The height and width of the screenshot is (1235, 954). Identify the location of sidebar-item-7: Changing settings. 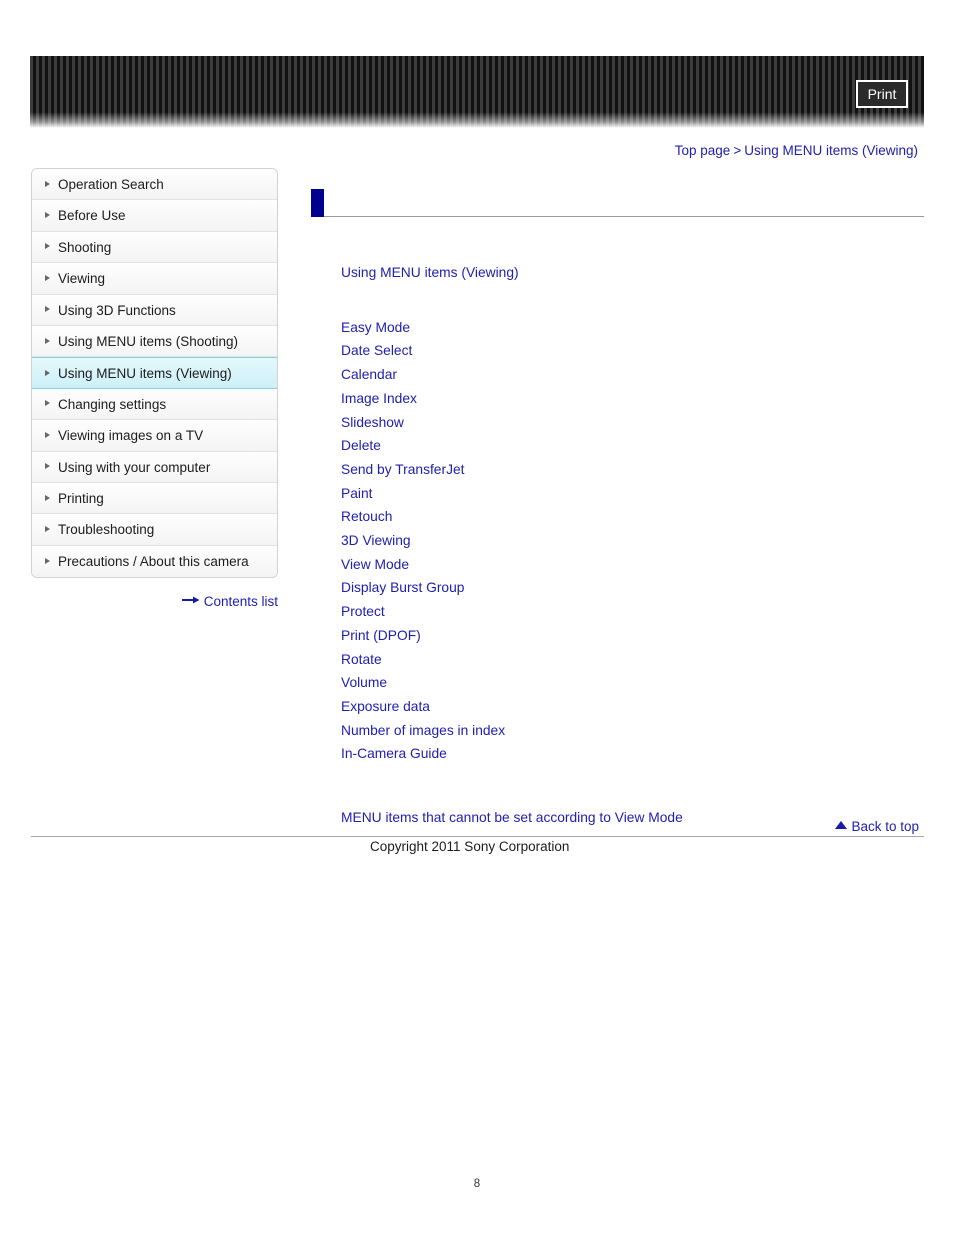
(154, 404).